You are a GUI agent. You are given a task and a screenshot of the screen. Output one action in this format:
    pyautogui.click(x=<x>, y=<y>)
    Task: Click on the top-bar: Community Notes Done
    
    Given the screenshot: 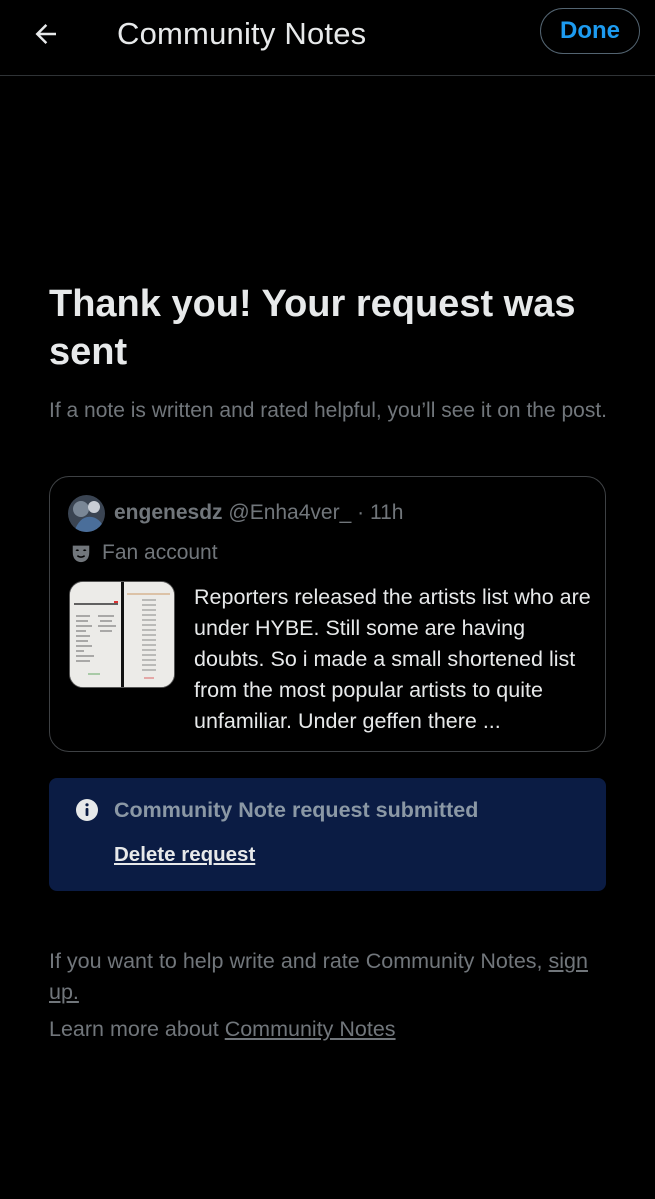 What is the action you would take?
    pyautogui.click(x=327, y=38)
    